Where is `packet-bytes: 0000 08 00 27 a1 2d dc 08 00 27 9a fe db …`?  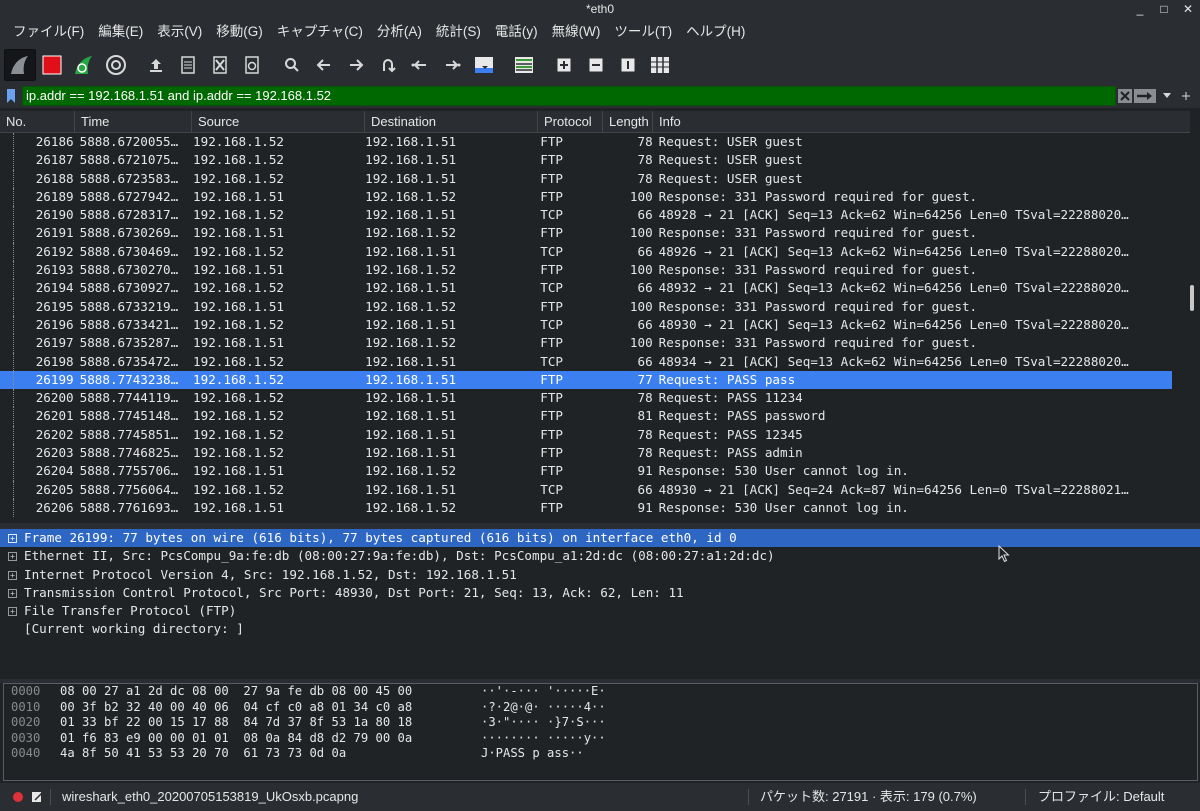
packet-bytes: 0000 08 00 27 a1 2d dc 08 00 27 9a fe db … is located at coordinates (600, 732).